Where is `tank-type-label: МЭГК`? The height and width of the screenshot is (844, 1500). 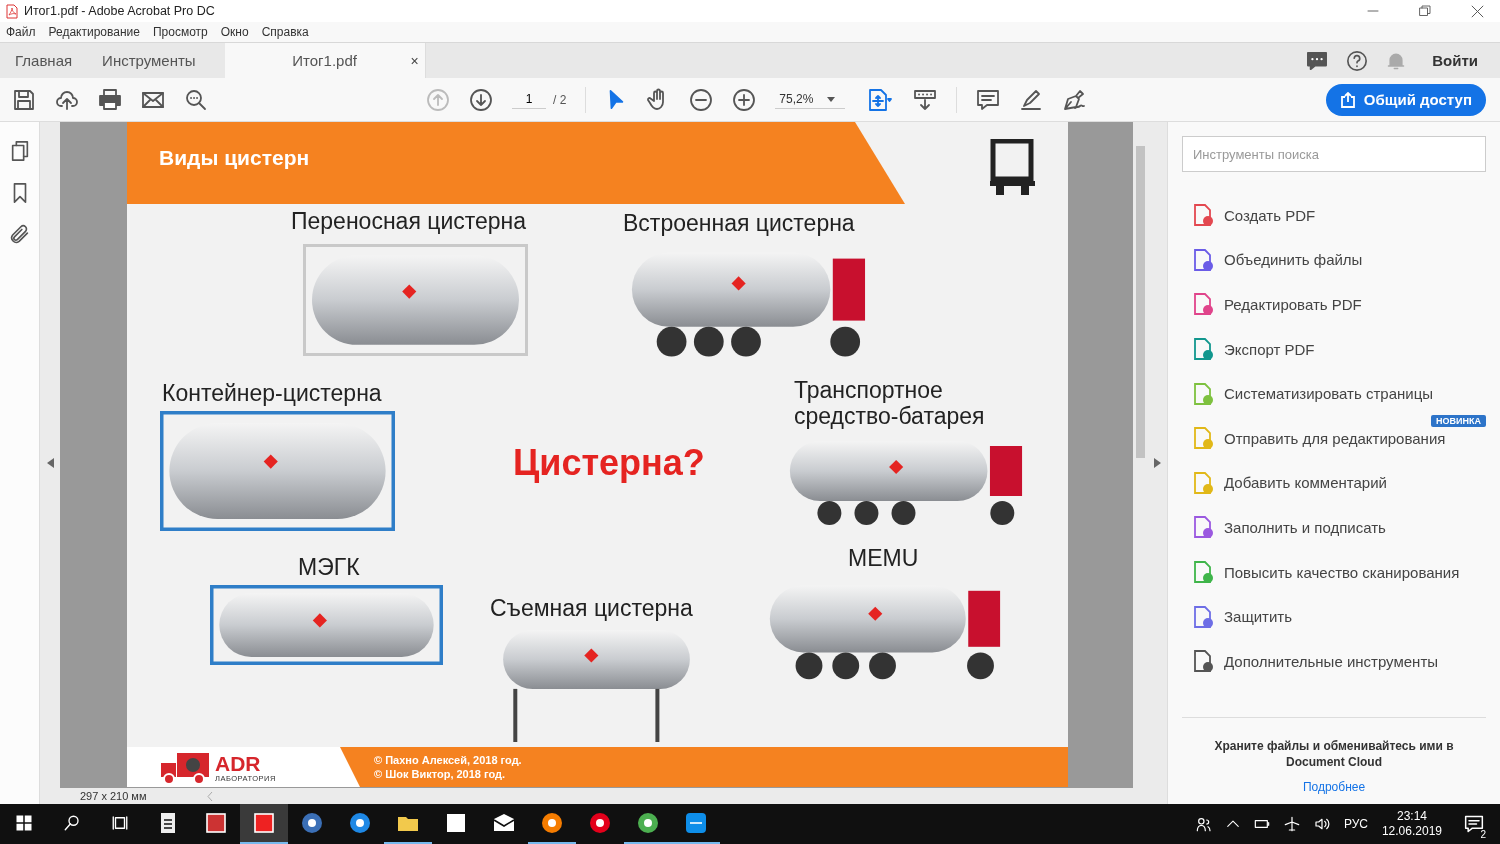 tank-type-label: МЭГК is located at coordinates (329, 567).